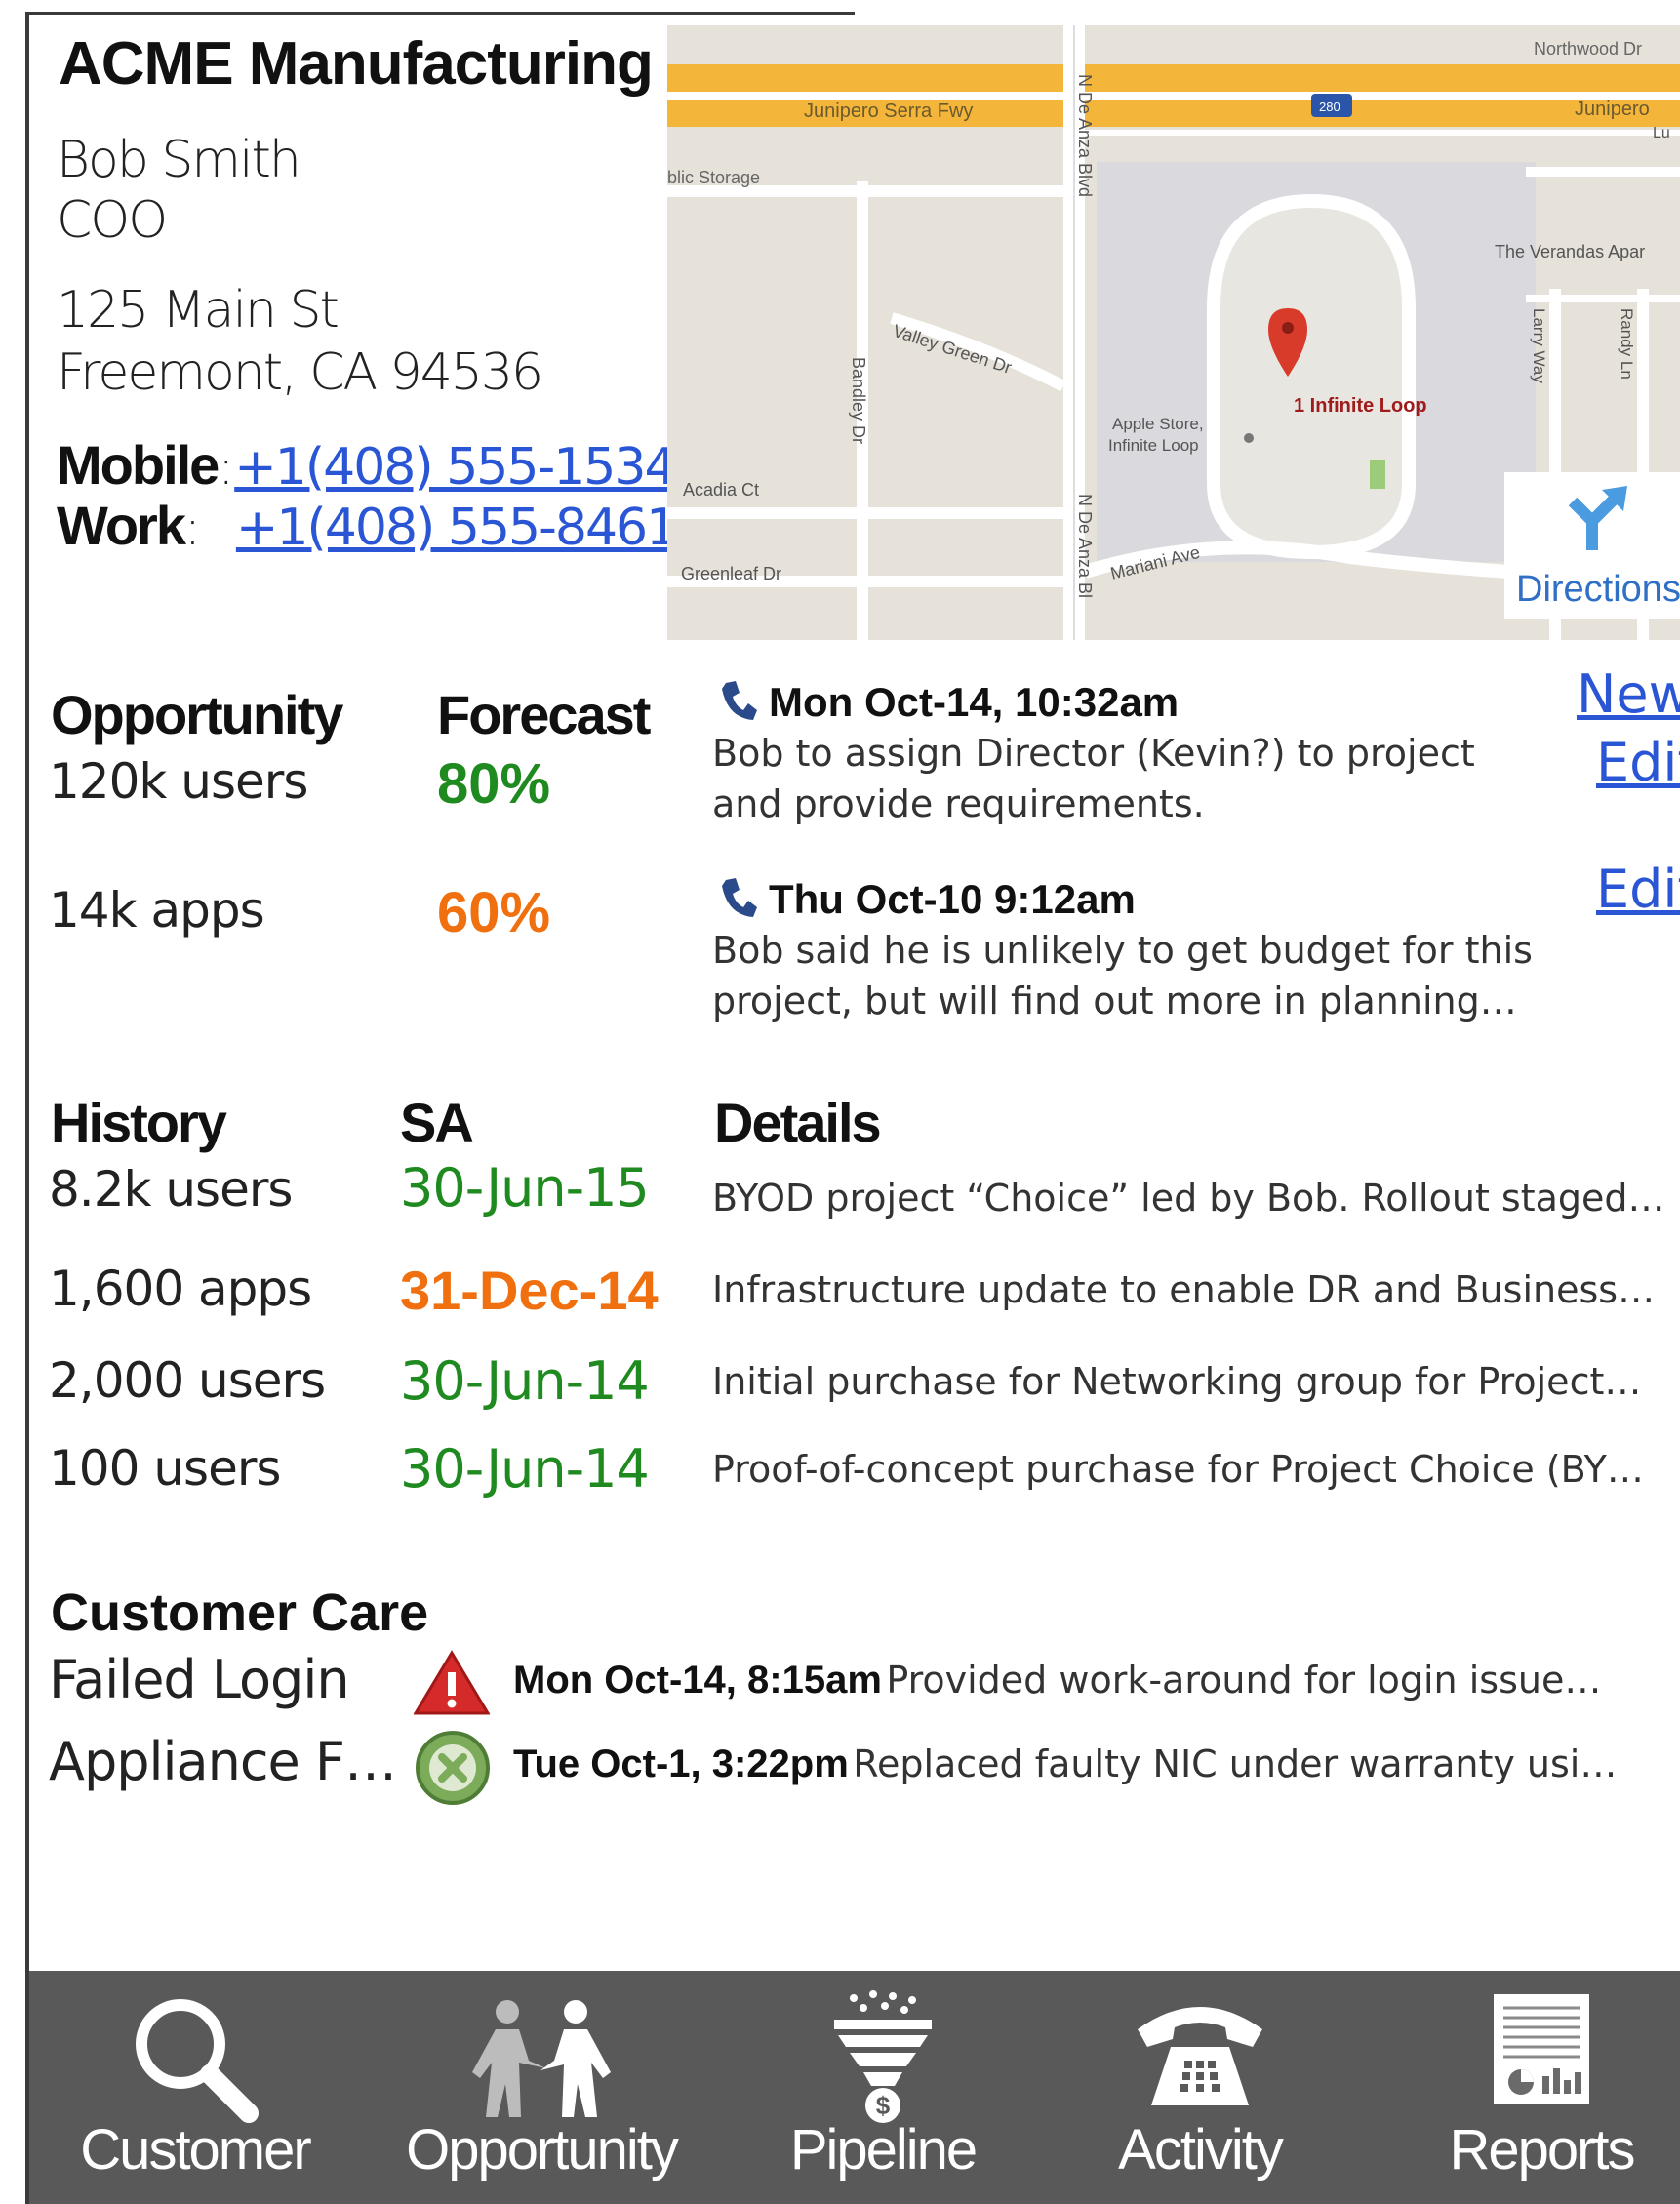 The image size is (1680, 2204). Describe the element at coordinates (1627, 344) in the screenshot. I see `svg-text: Randy Ln` at that location.